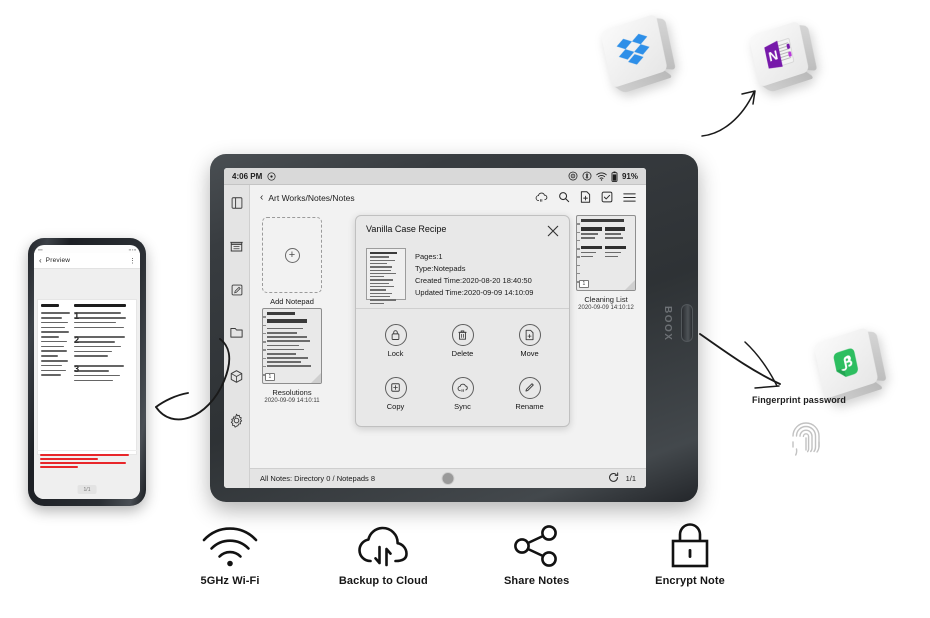 The height and width of the screenshot is (618, 930). Describe the element at coordinates (462, 308) in the screenshot. I see `divider` at that location.